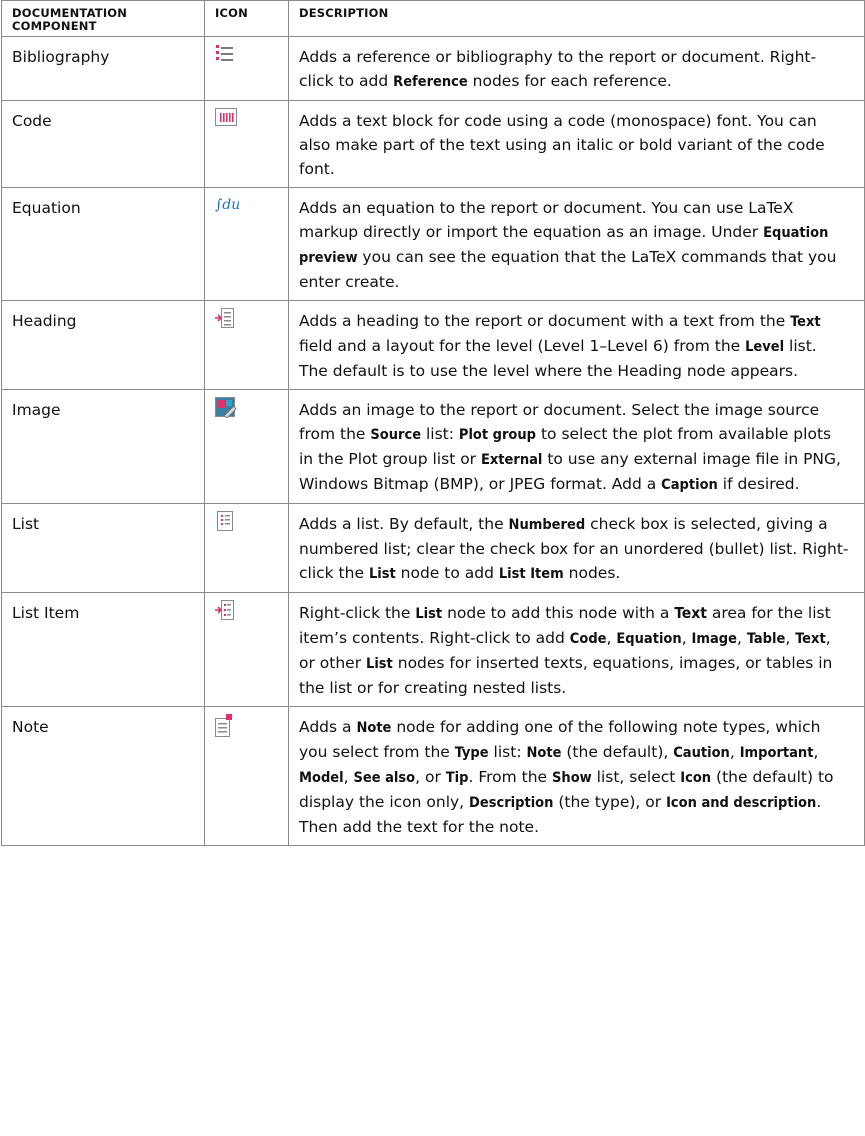 The width and height of the screenshot is (865, 1136). Describe the element at coordinates (572, 778) in the screenshot. I see `ui-term: Show` at that location.